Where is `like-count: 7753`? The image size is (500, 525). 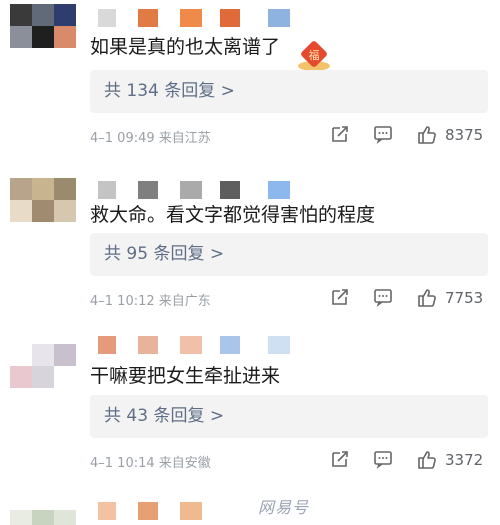 like-count: 7753 is located at coordinates (464, 298).